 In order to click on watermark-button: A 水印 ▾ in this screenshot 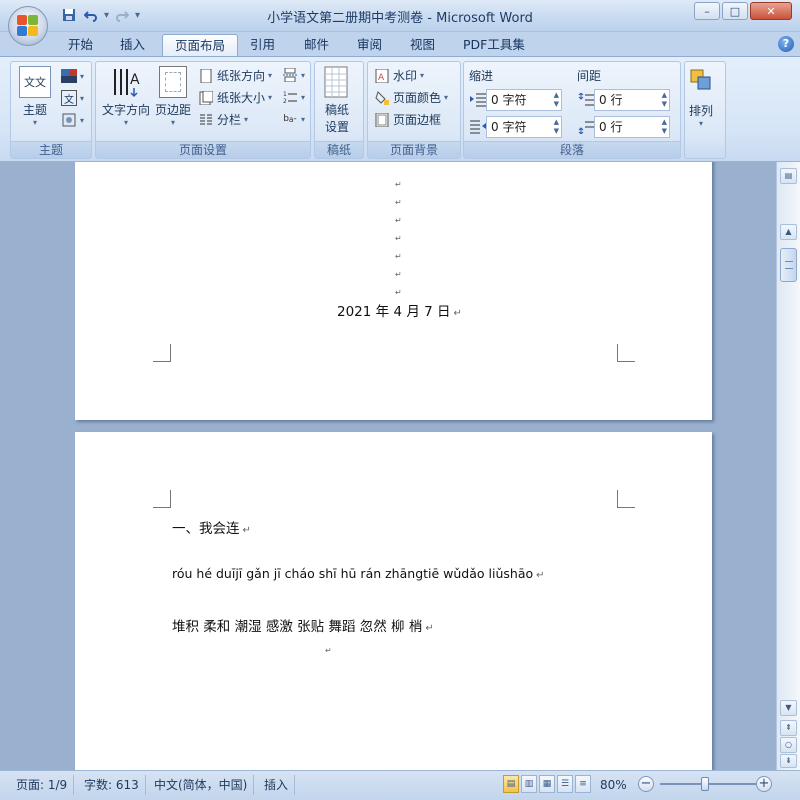, I will do `click(399, 75)`.